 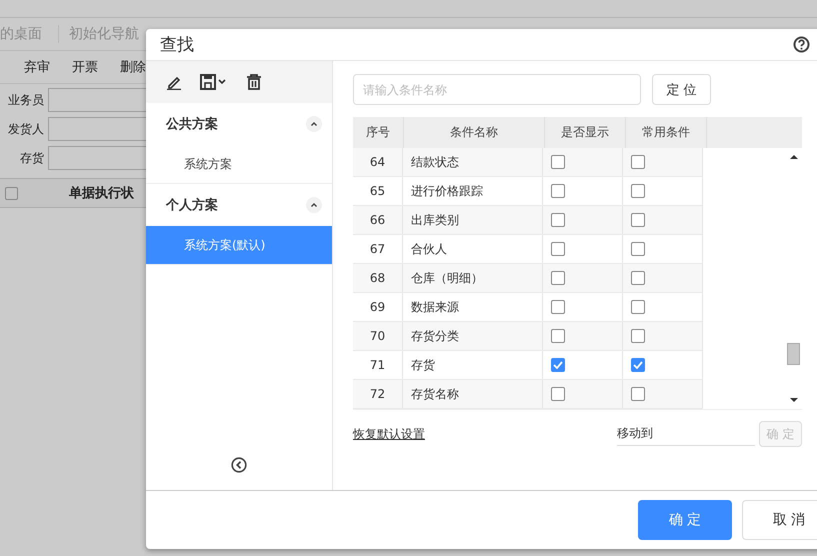 What do you see at coordinates (239, 164) in the screenshot?
I see `scheme-item: 系统方案` at bounding box center [239, 164].